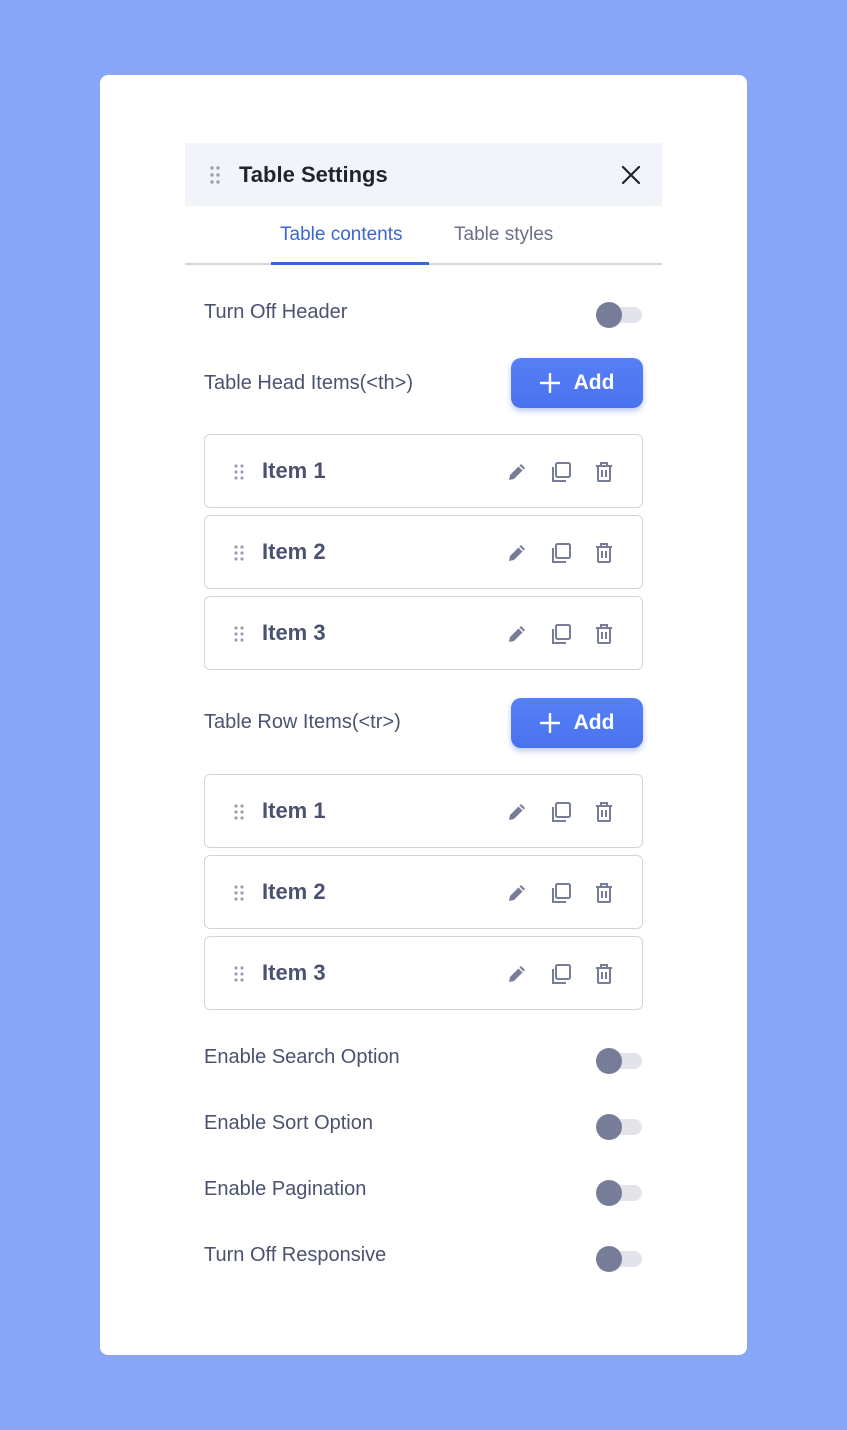  I want to click on enable-pagination-label: Enable Pagination, so click(285, 1189).